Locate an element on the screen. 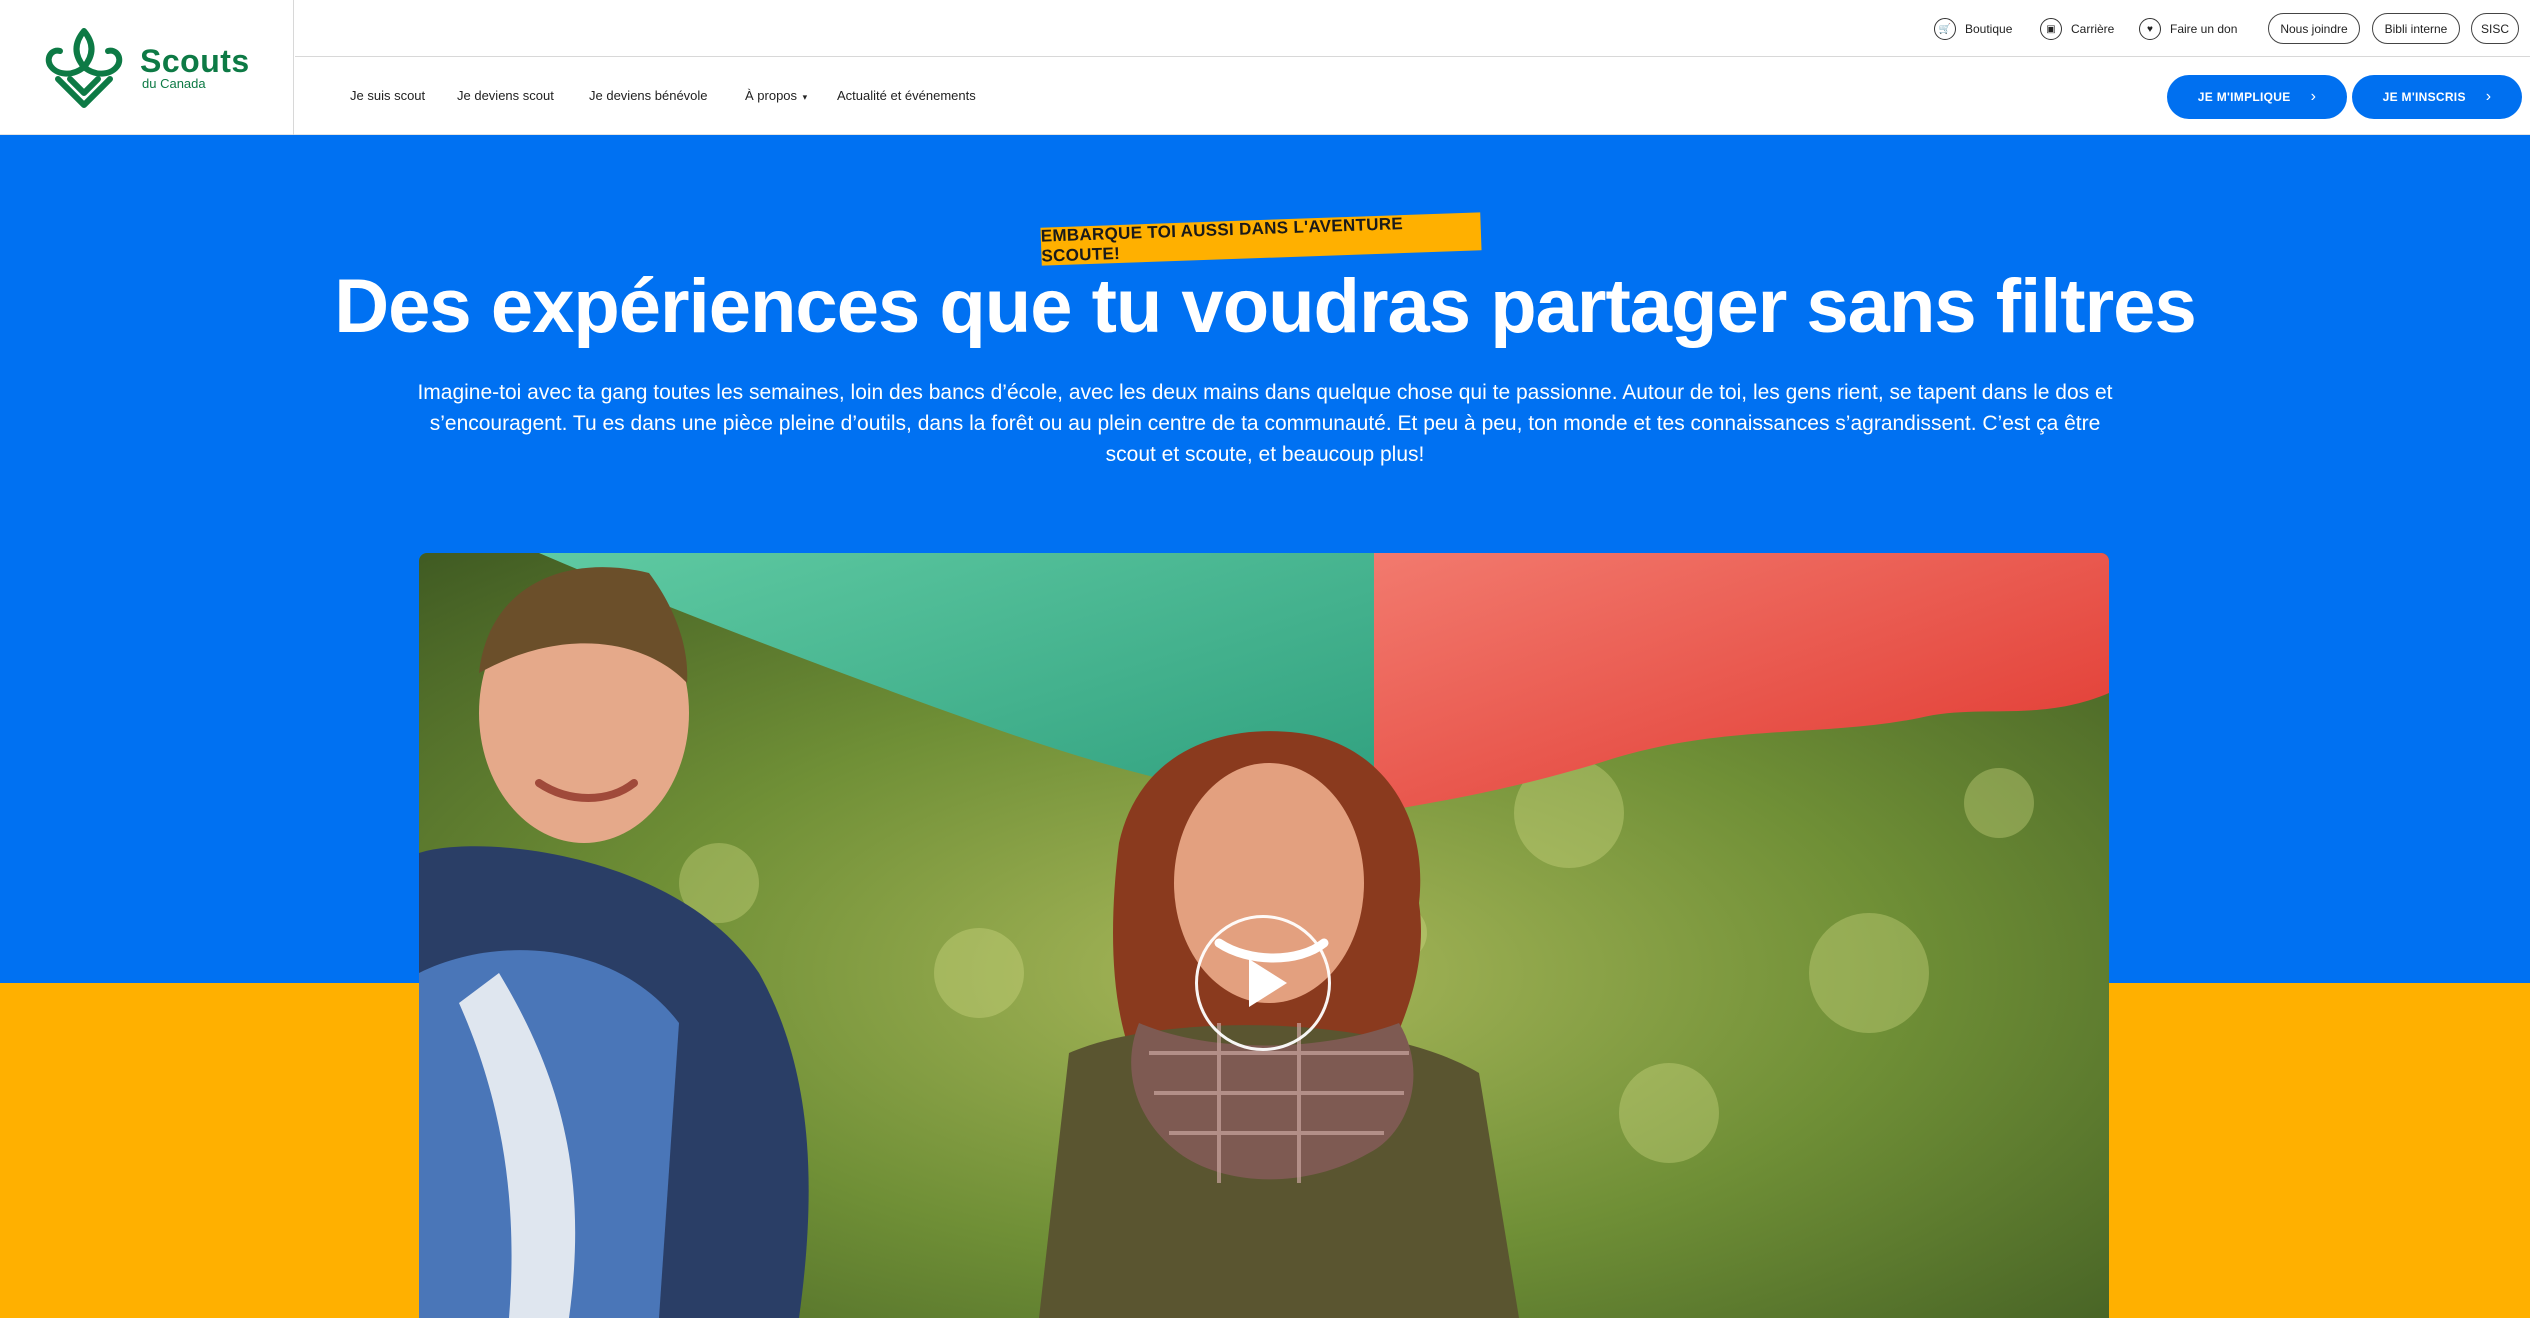 This screenshot has width=2530, height=1318. cart-icon: 🛒 is located at coordinates (1945, 29).